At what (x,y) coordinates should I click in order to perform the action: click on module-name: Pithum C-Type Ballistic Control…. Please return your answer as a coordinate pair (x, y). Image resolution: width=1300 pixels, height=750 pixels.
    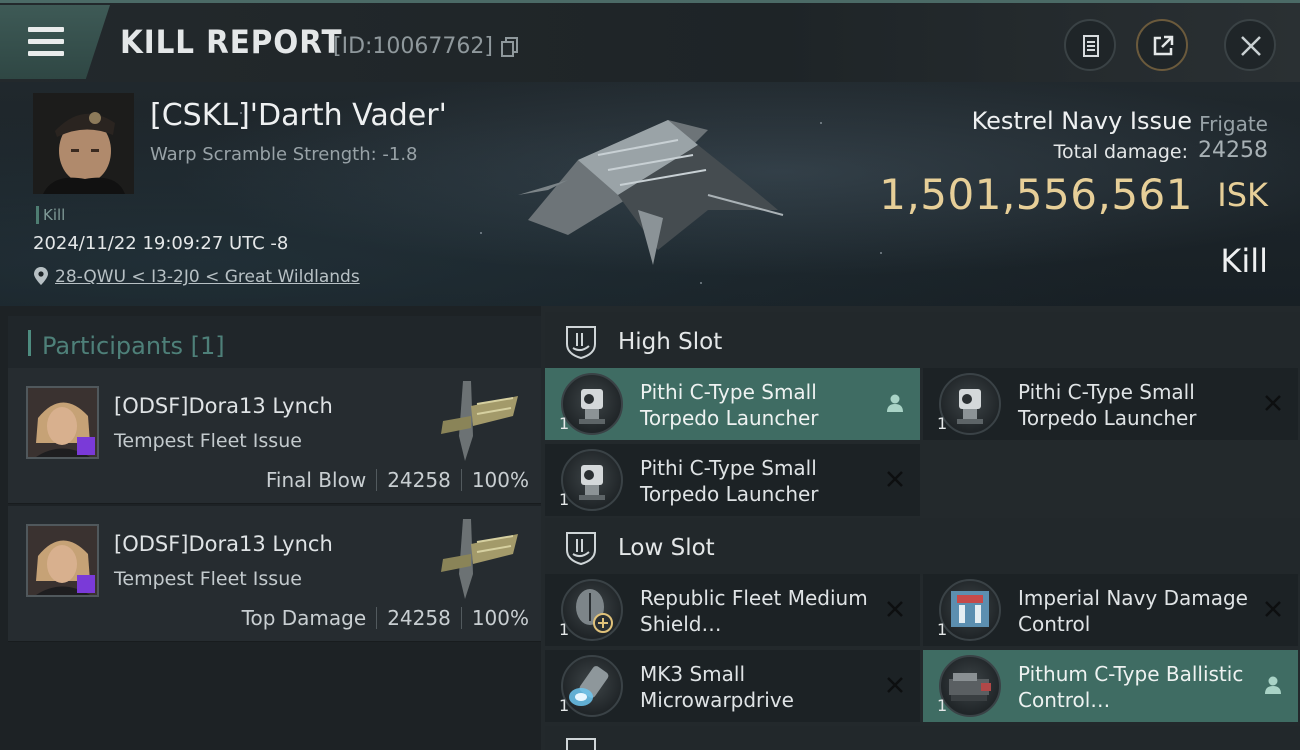
    Looking at the image, I should click on (1131, 687).